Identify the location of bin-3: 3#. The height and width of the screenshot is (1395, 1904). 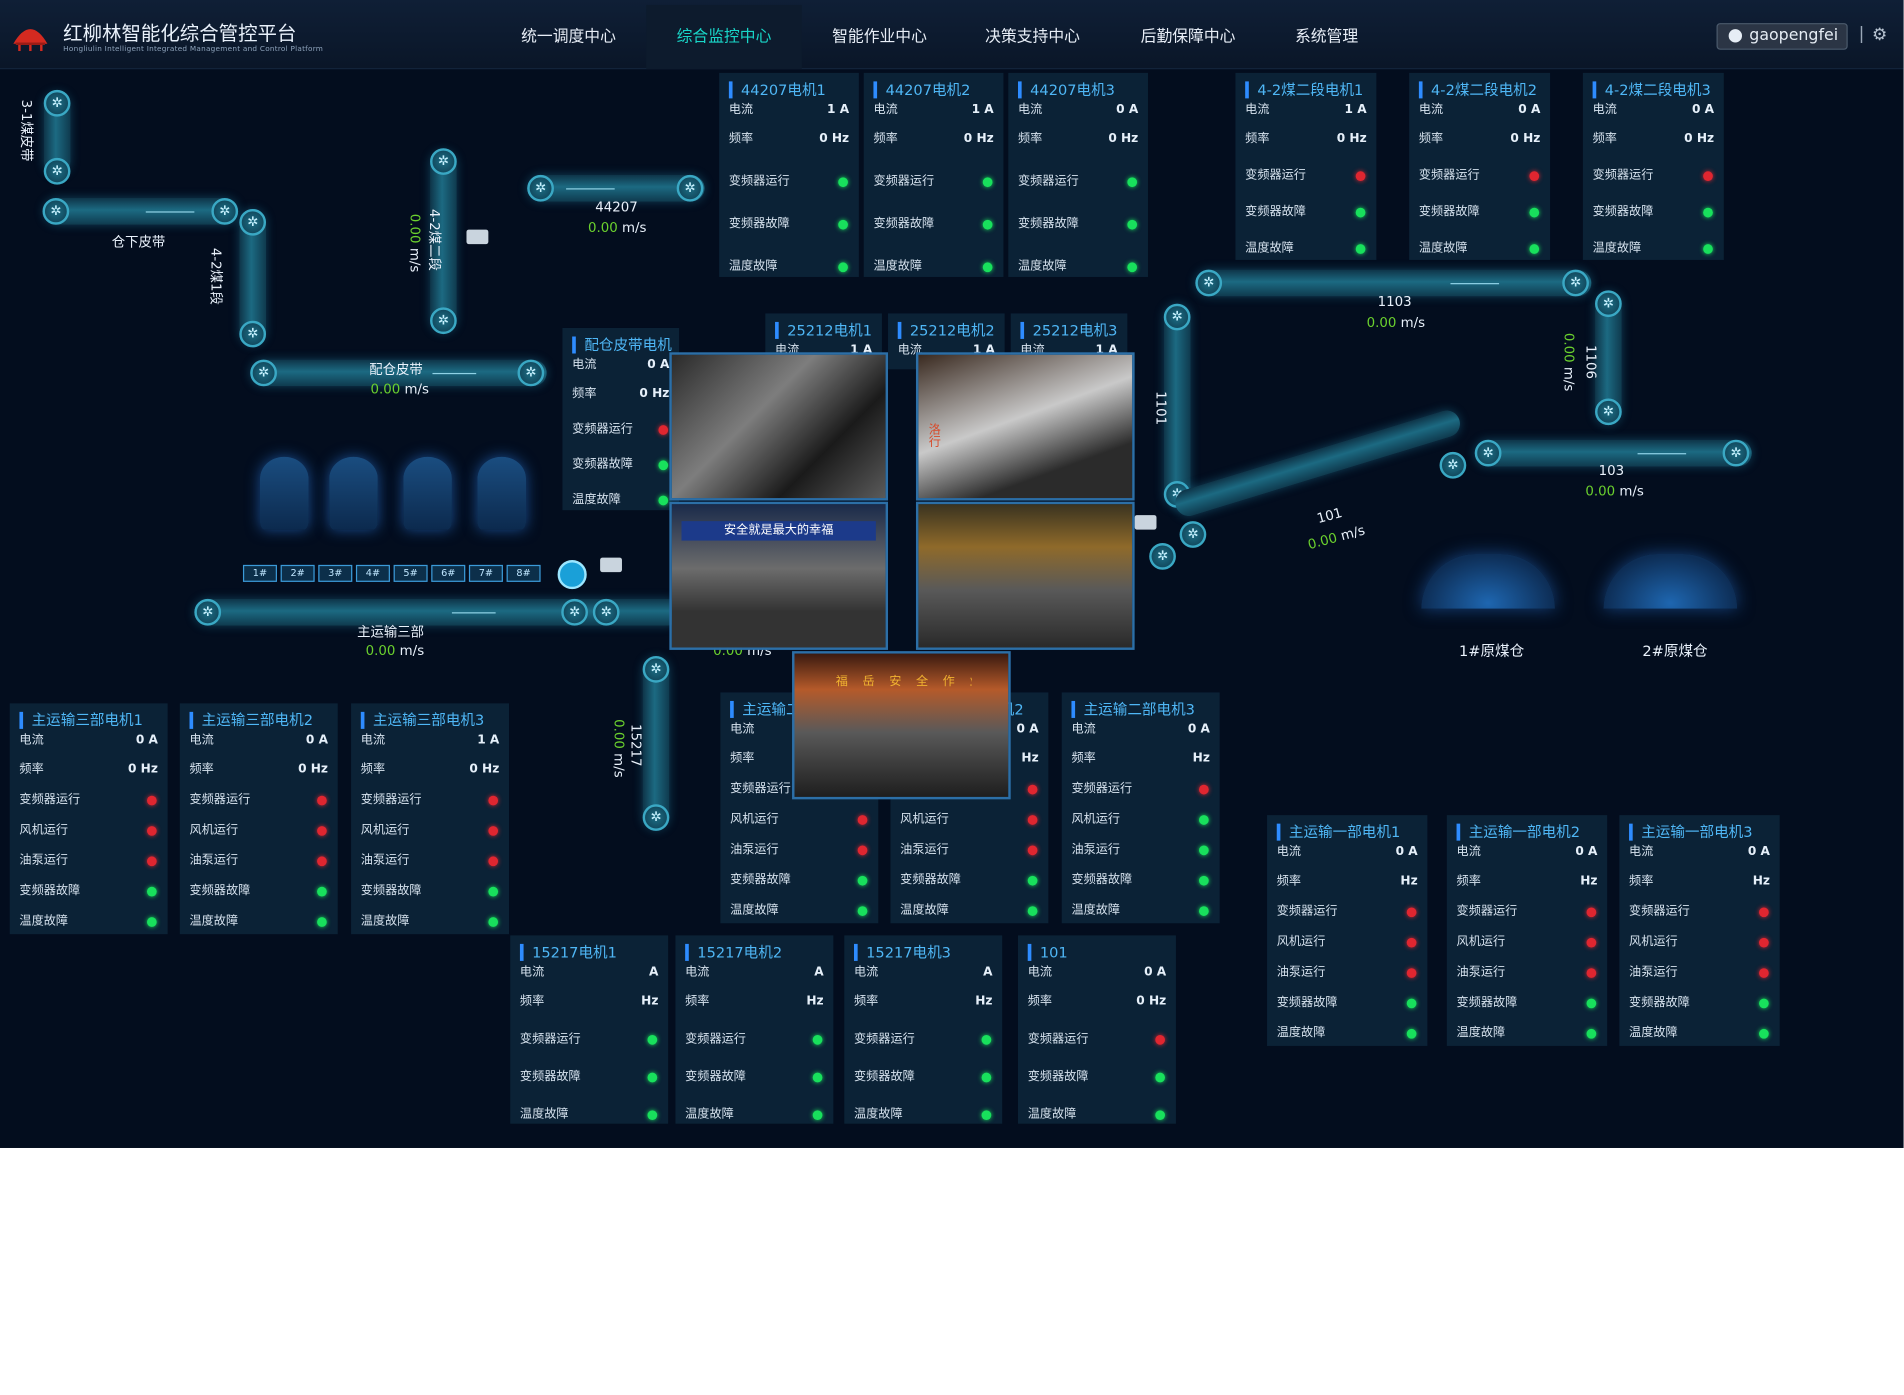
(335, 573).